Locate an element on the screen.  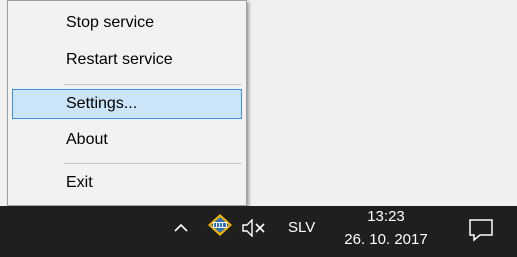
volume-muted-icon is located at coordinates (254, 228).